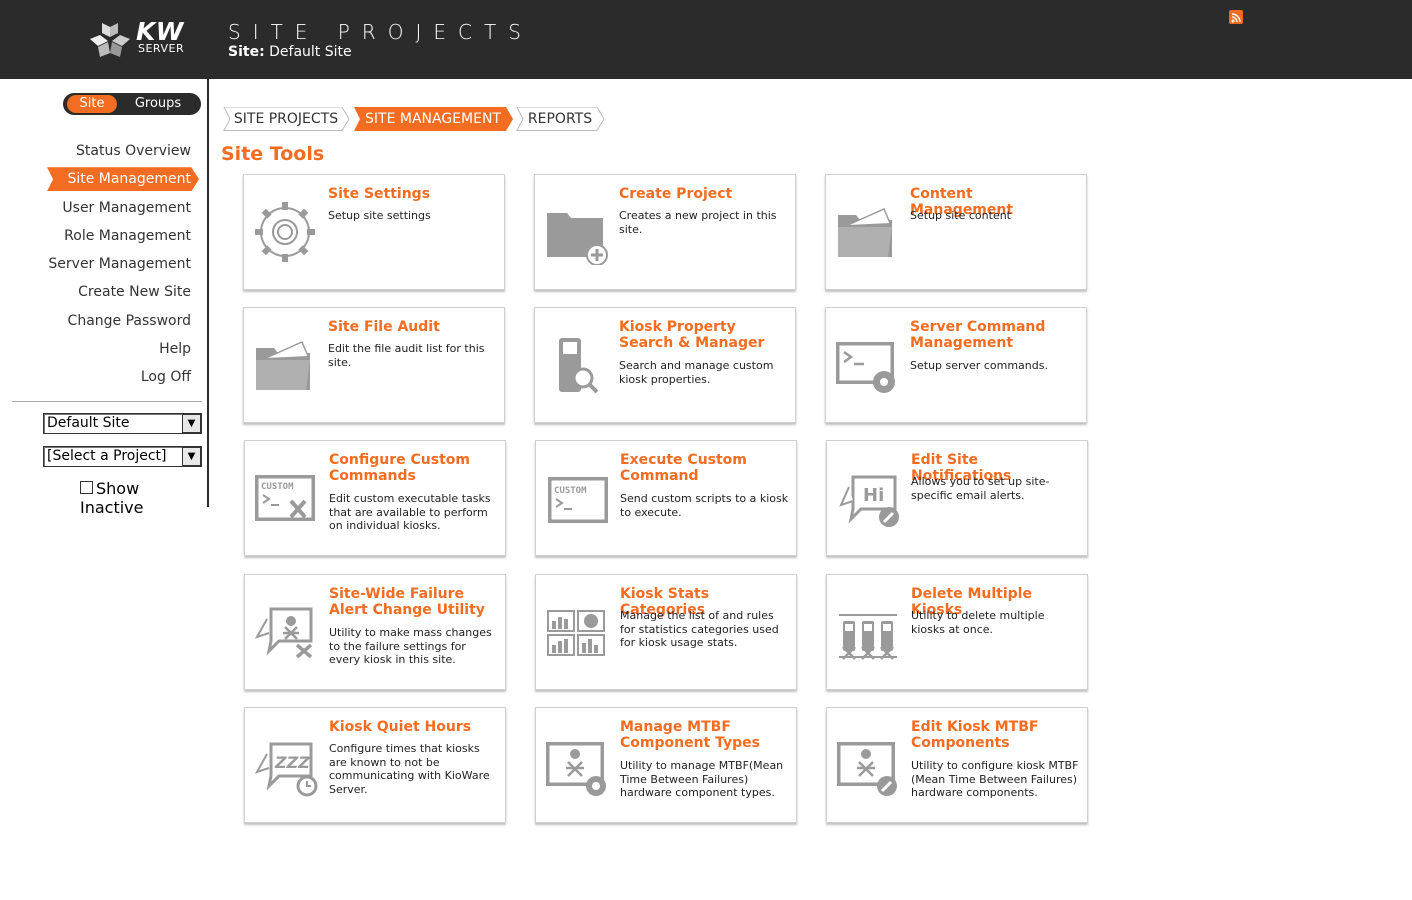 Image resolution: width=1412 pixels, height=900 pixels. What do you see at coordinates (380, 32) in the screenshot?
I see `app-title: SITE PROJECTS` at bounding box center [380, 32].